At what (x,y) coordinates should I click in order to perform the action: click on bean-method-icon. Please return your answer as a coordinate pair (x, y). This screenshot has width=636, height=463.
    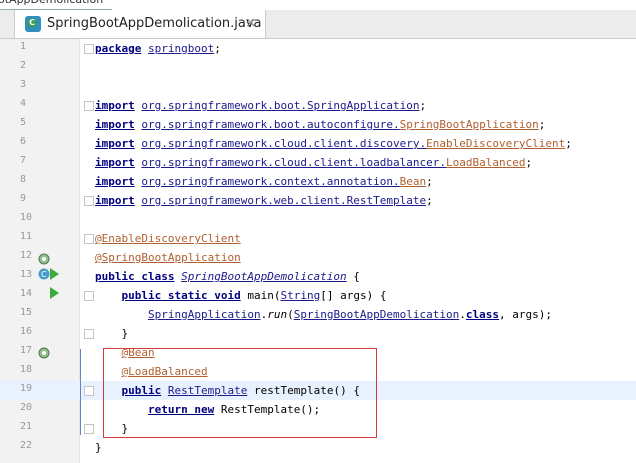
    Looking at the image, I should click on (44, 352).